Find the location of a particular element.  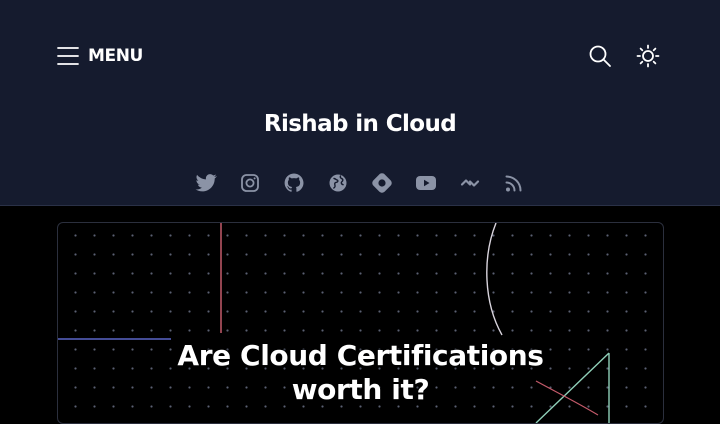

site-title: Rishab in Cloud is located at coordinates (360, 124).